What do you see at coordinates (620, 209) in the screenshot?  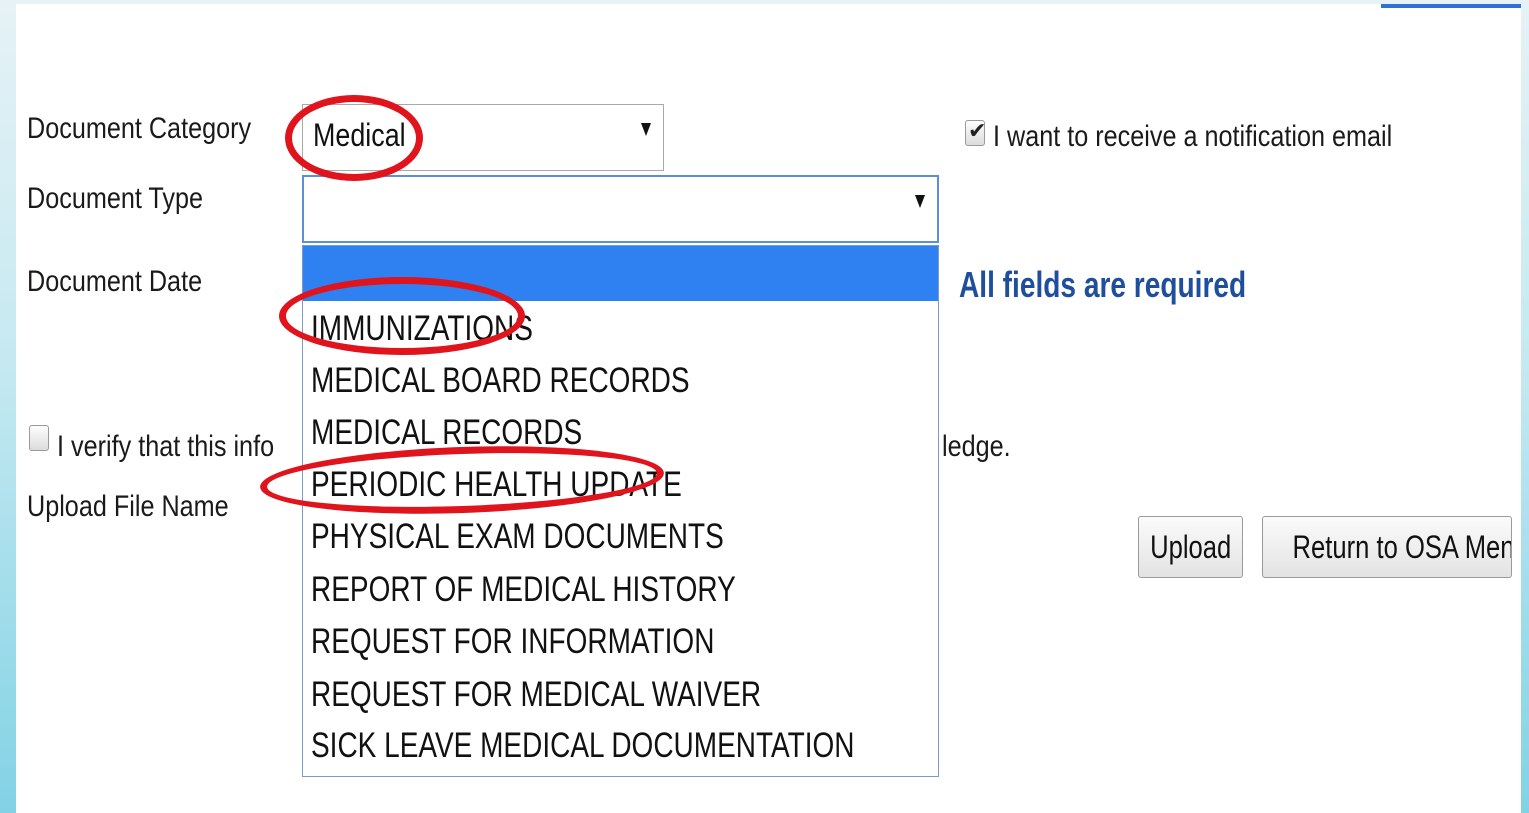 I see `document-type-select` at bounding box center [620, 209].